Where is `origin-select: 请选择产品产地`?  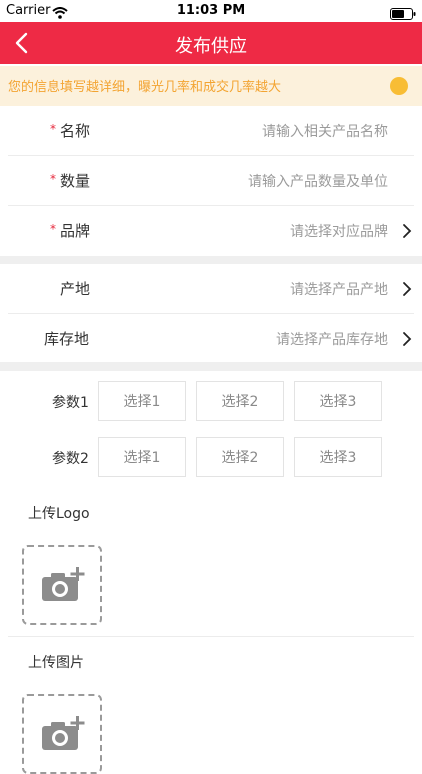 origin-select: 请选择产品产地 is located at coordinates (339, 289).